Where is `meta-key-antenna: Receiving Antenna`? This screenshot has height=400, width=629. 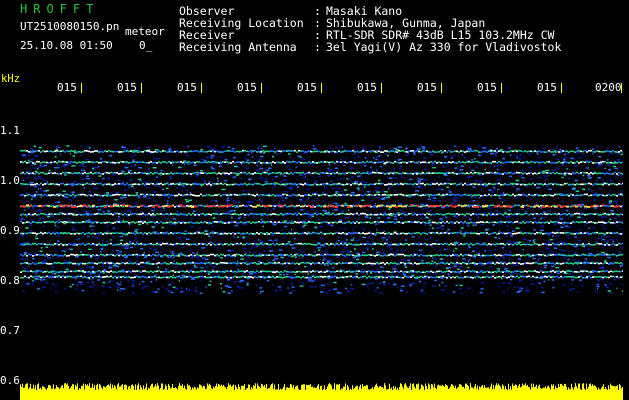
meta-key-antenna: Receiving Antenna is located at coordinates (238, 47).